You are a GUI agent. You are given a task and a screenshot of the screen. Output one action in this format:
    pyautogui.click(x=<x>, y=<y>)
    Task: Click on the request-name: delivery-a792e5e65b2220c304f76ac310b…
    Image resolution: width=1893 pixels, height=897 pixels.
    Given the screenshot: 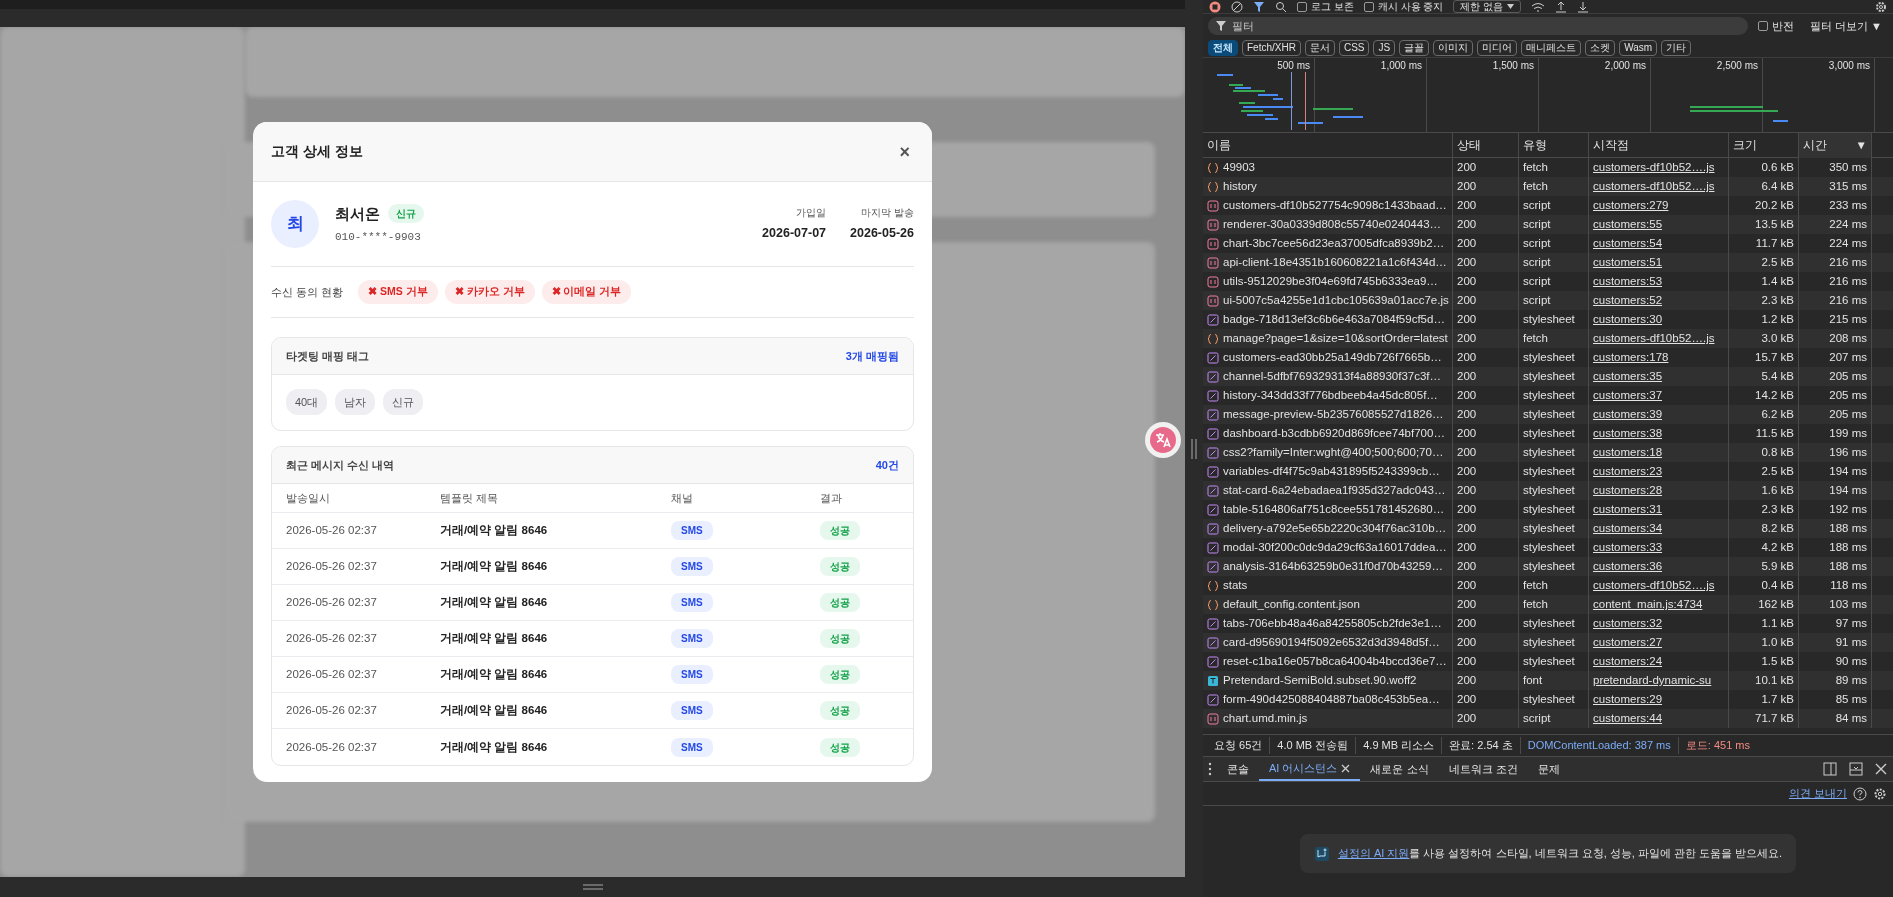 What is the action you would take?
    pyautogui.click(x=1335, y=528)
    